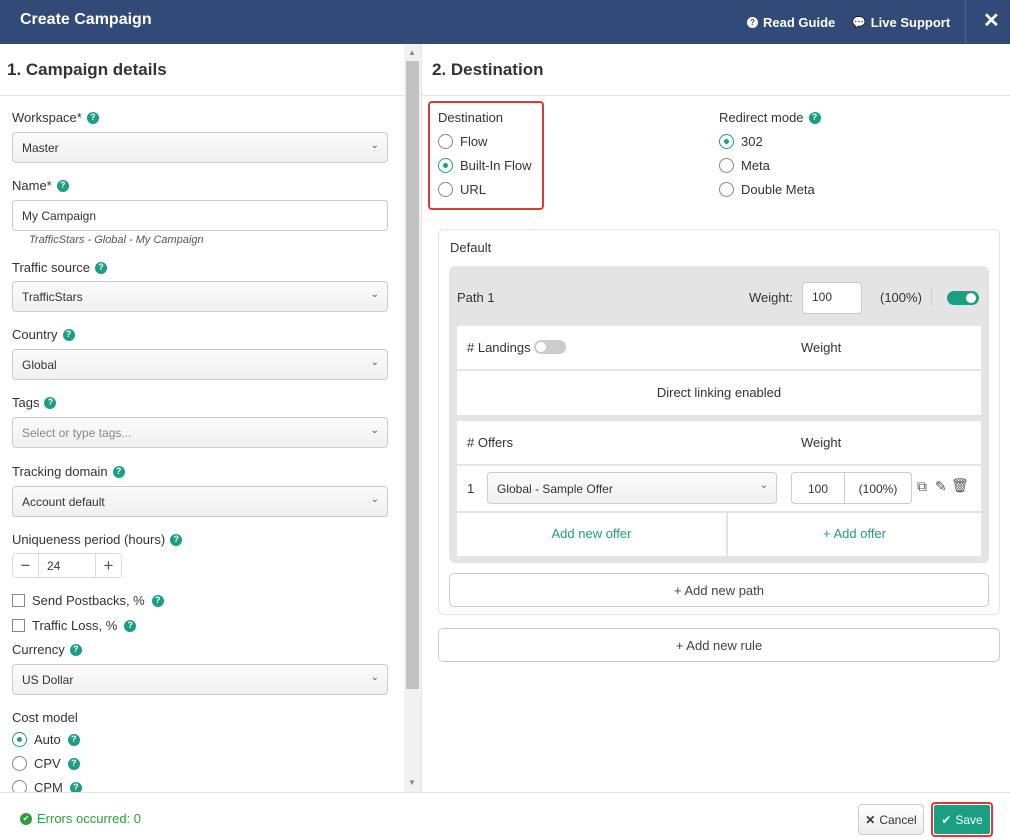 This screenshot has width=1010, height=840. Describe the element at coordinates (550, 347) in the screenshot. I see `landings-toggle` at that location.